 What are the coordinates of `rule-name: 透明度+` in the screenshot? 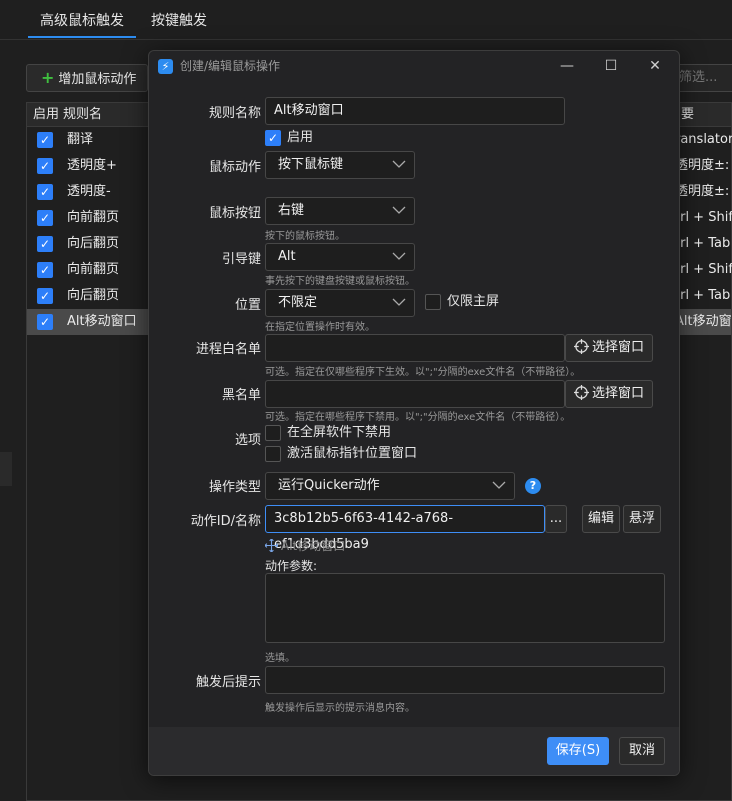 It's located at (92, 165).